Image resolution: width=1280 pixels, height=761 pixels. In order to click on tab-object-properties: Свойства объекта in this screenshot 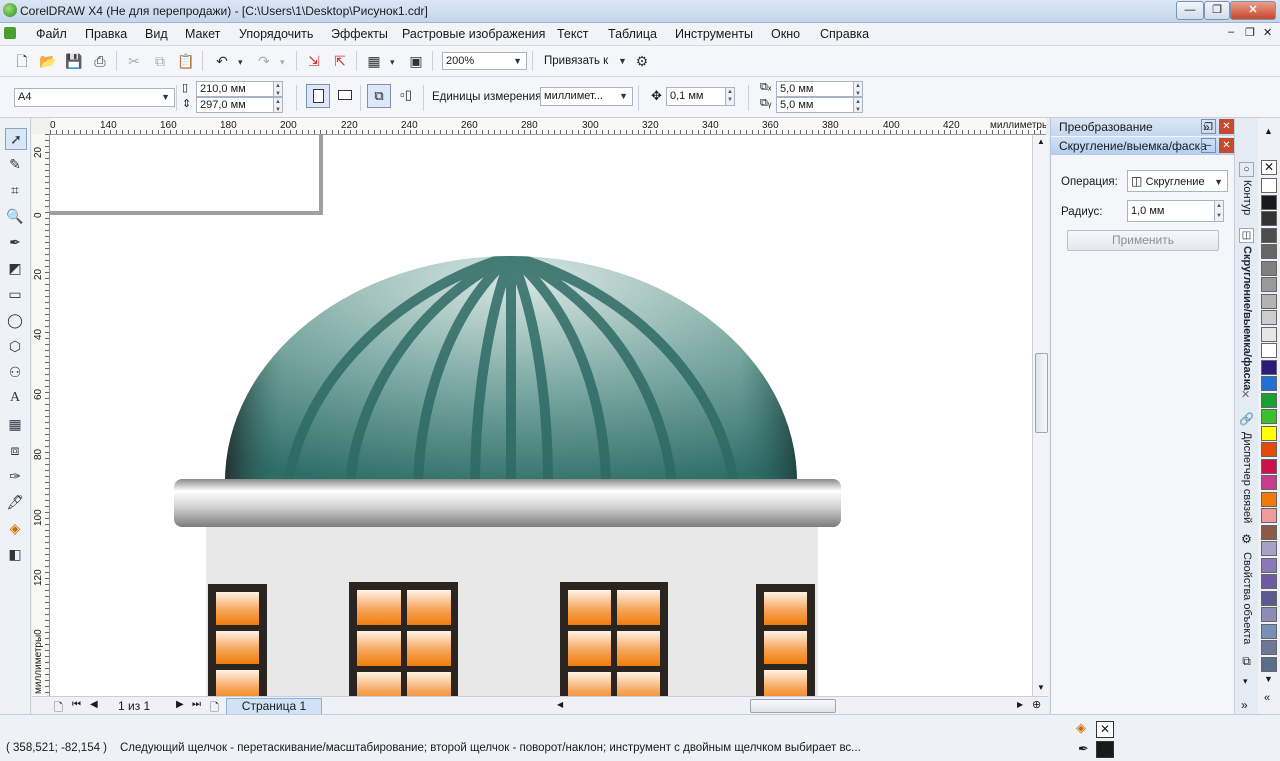, I will do `click(1247, 598)`.